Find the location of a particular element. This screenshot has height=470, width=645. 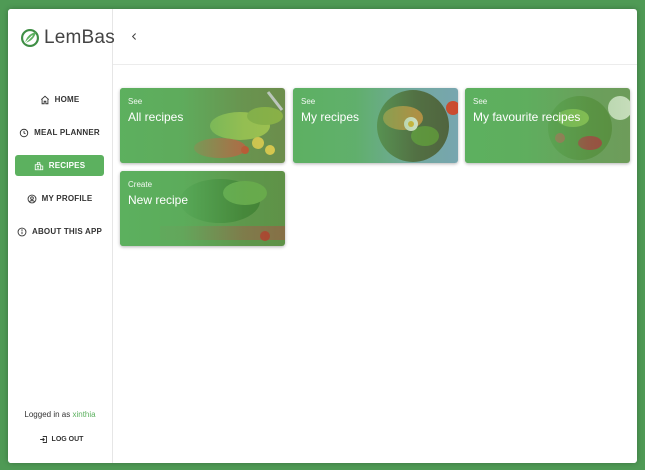

logo: LemBas is located at coordinates (67, 38).